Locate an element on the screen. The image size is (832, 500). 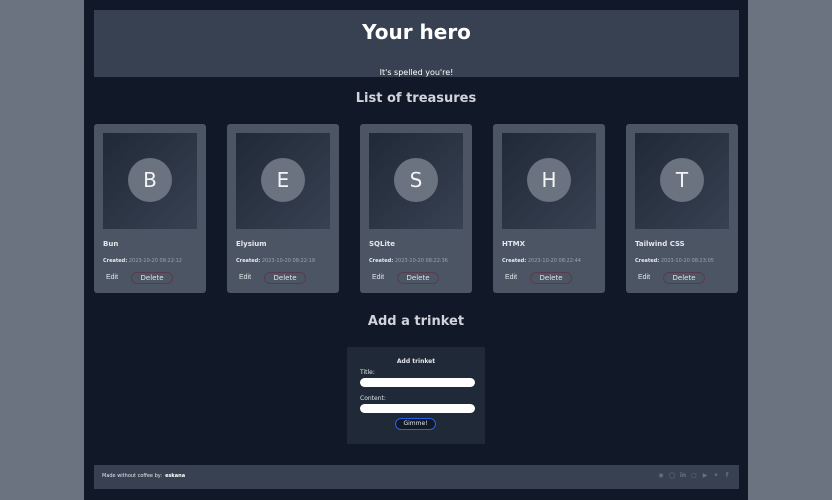
avatar: E is located at coordinates (283, 180).